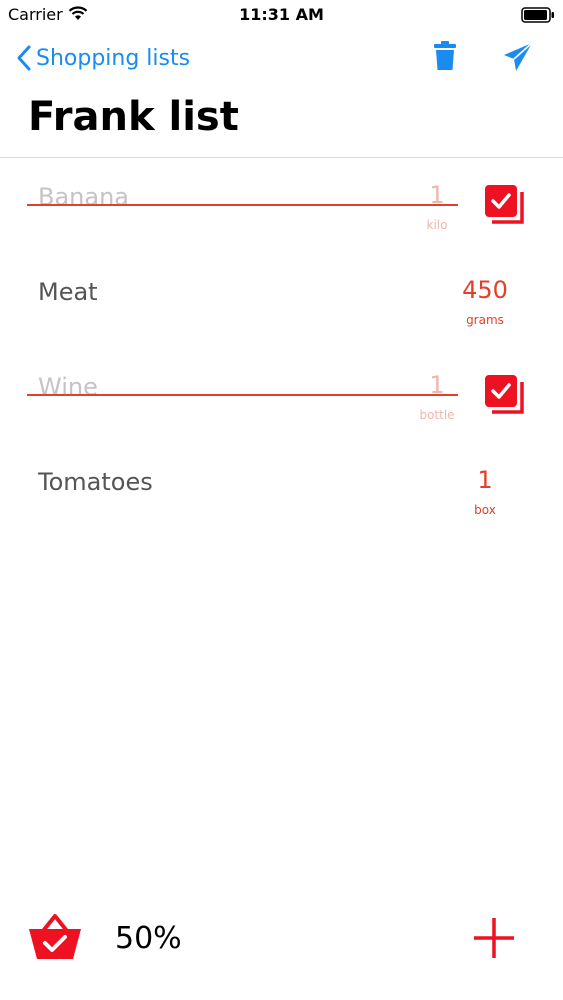 The image size is (563, 1000). I want to click on list-title: Frank list, so click(133, 117).